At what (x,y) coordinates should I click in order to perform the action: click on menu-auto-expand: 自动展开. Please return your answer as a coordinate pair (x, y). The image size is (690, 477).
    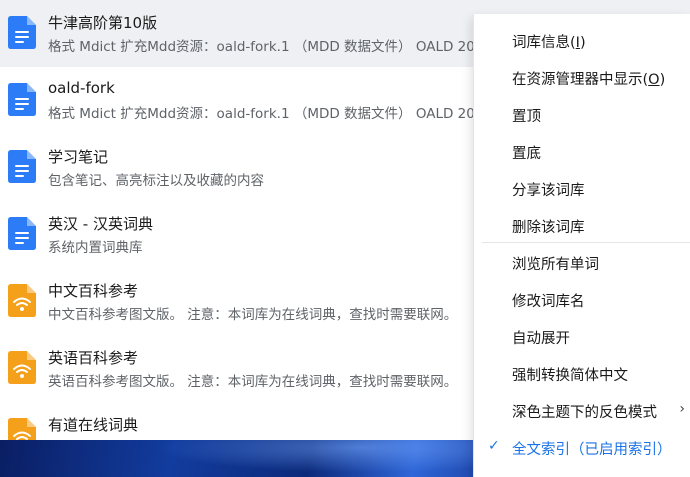
    Looking at the image, I should click on (582, 336).